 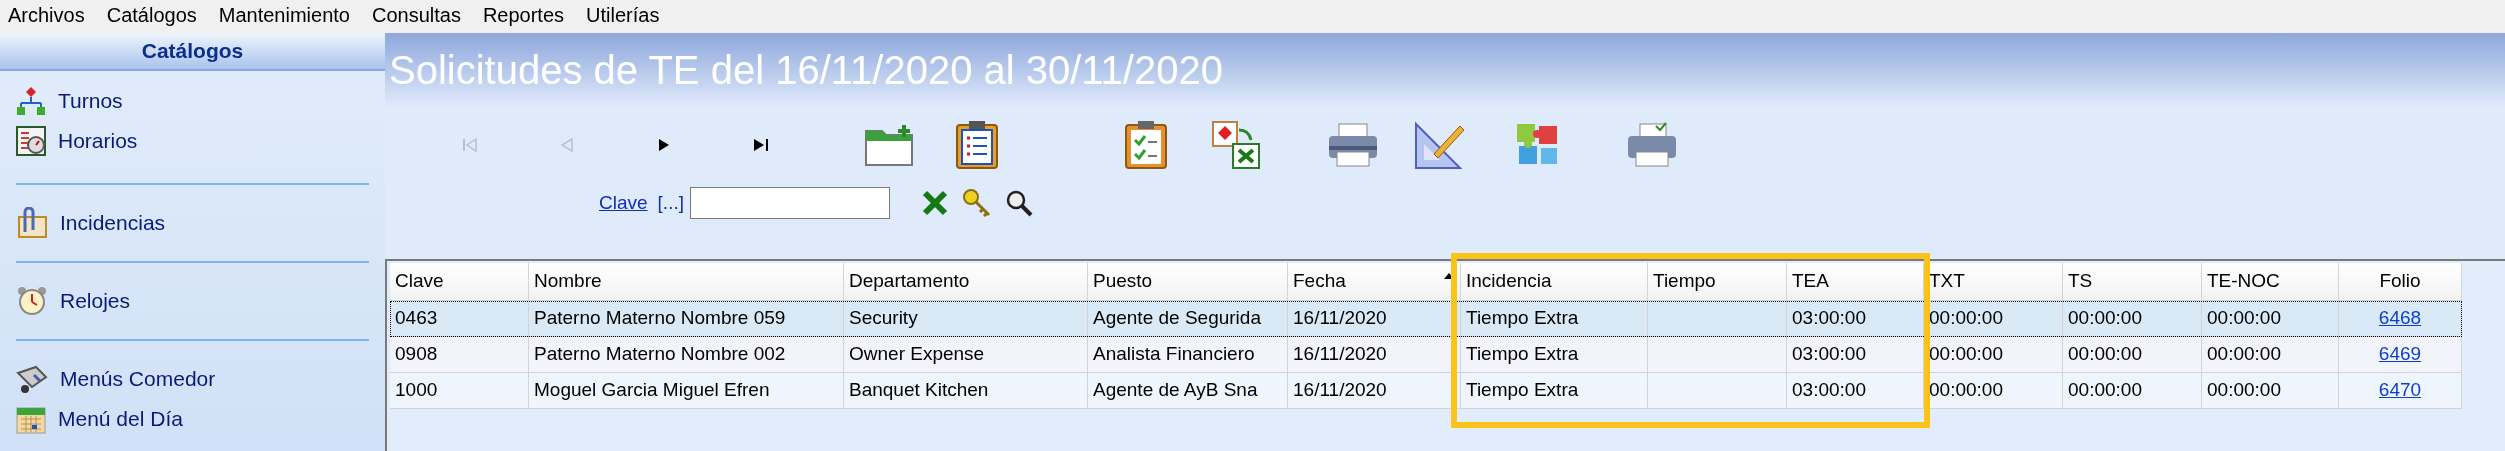 I want to click on clave-field, so click(x=790, y=203).